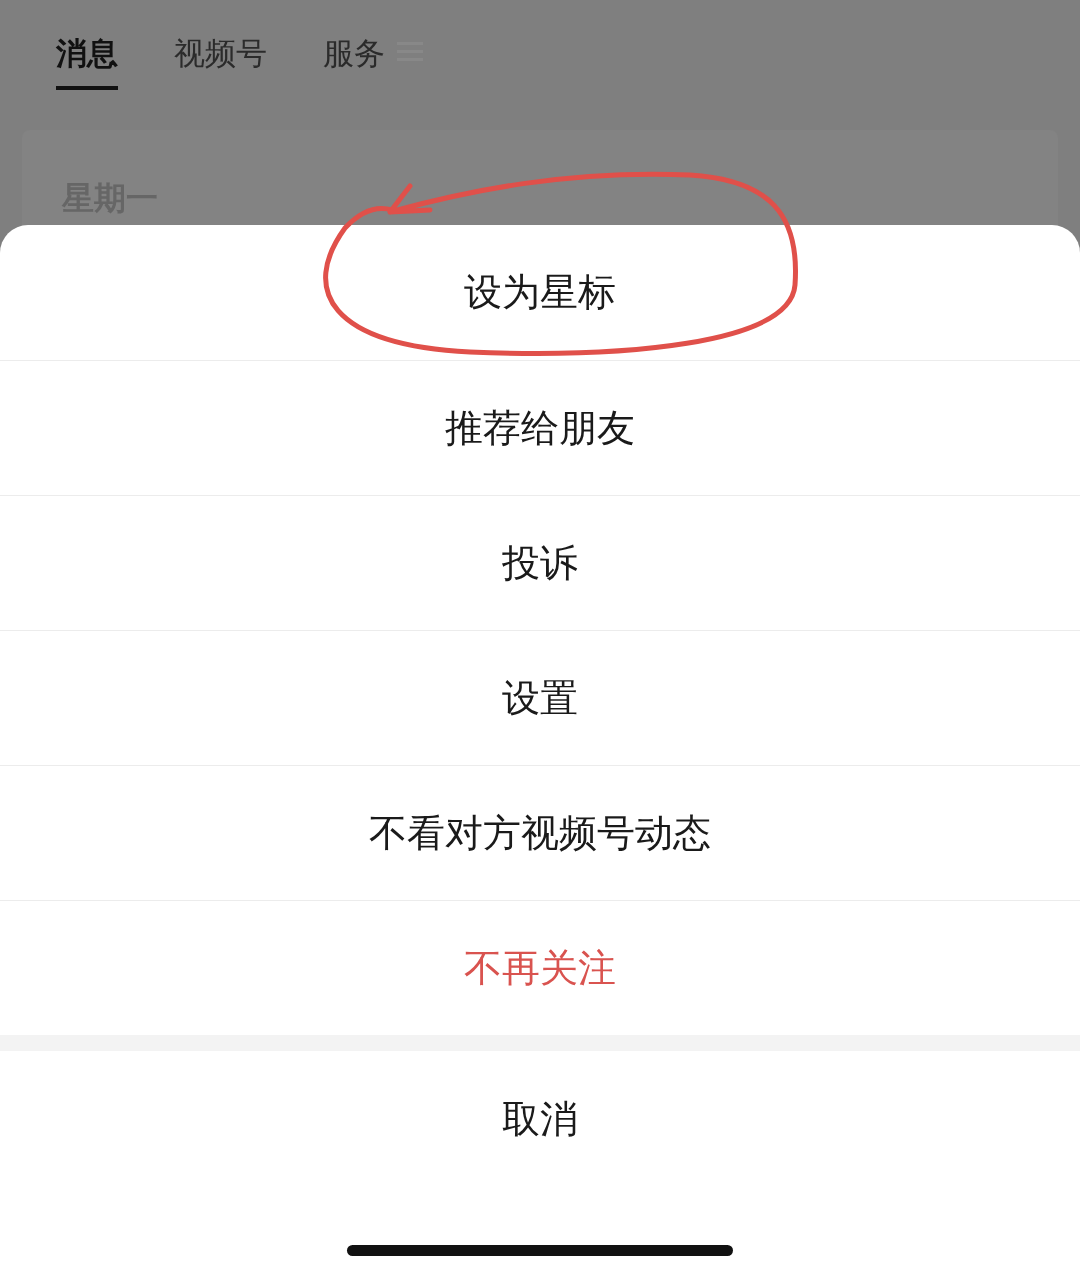 This screenshot has width=1080, height=1276. I want to click on menu-option: 不看对方视频号动态, so click(540, 832).